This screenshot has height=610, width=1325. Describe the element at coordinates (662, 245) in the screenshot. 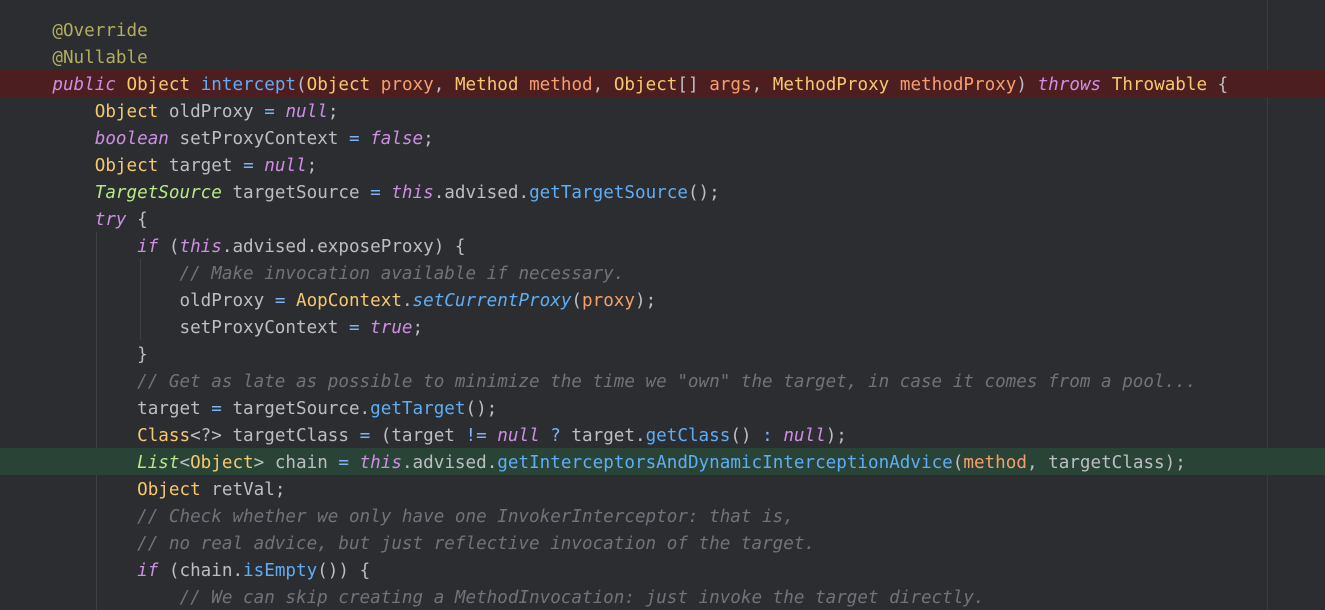

I see `code-line: if (this.advised.exposeProxy) {` at that location.